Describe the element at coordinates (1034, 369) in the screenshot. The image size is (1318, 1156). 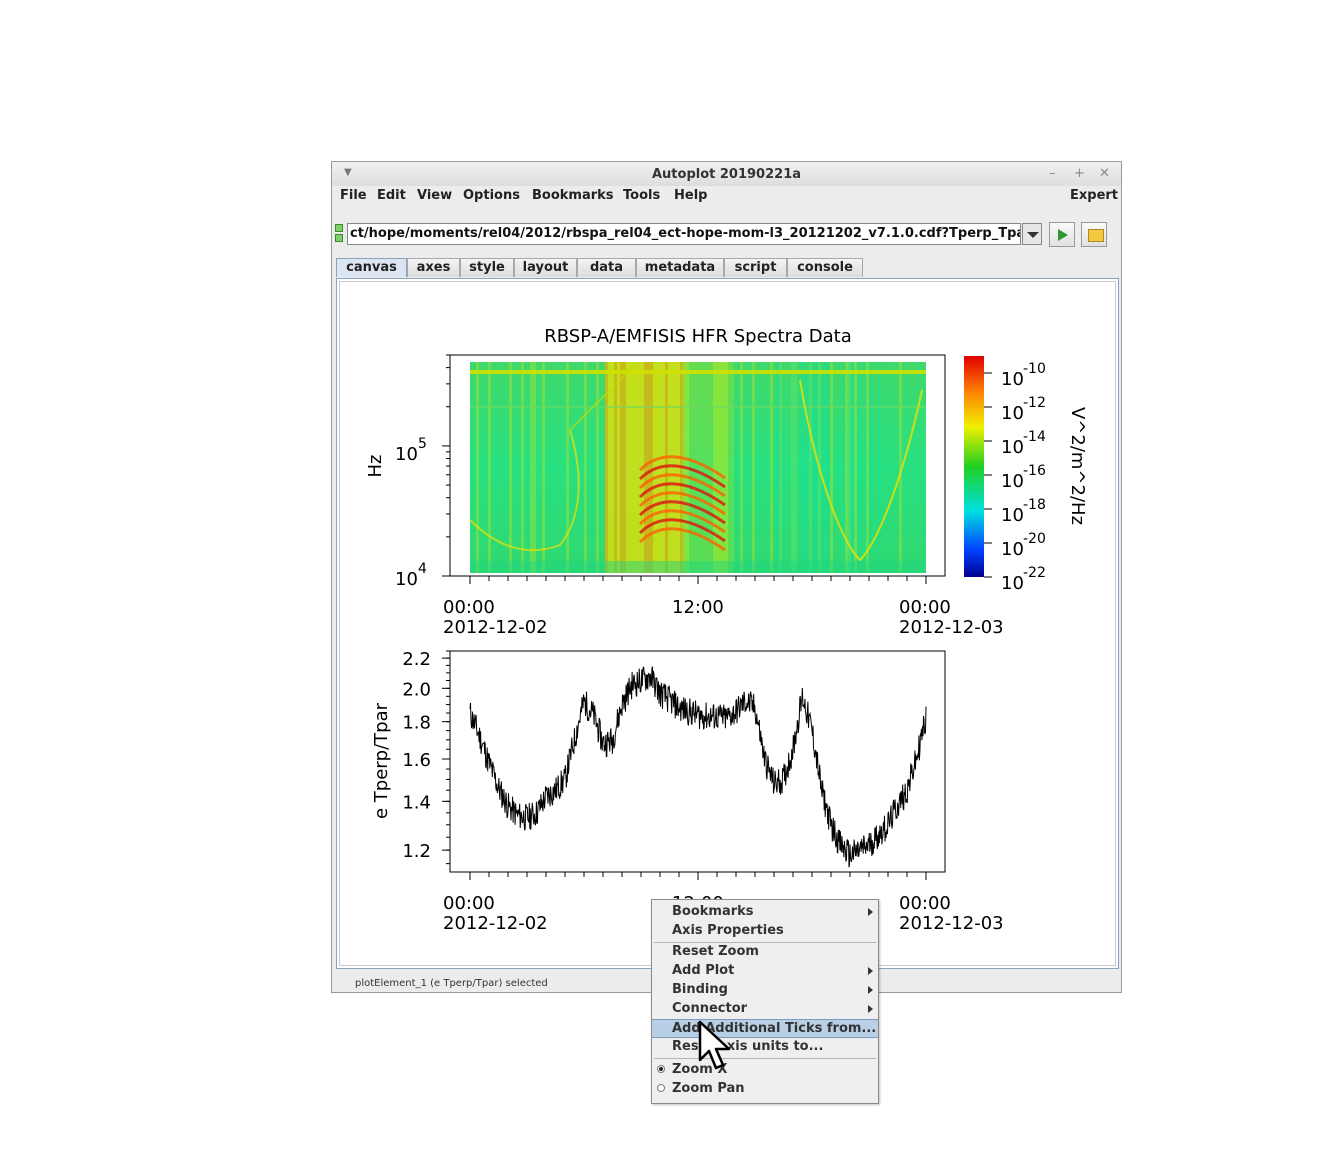
I see `colorbar-tick-exponent: -10` at that location.